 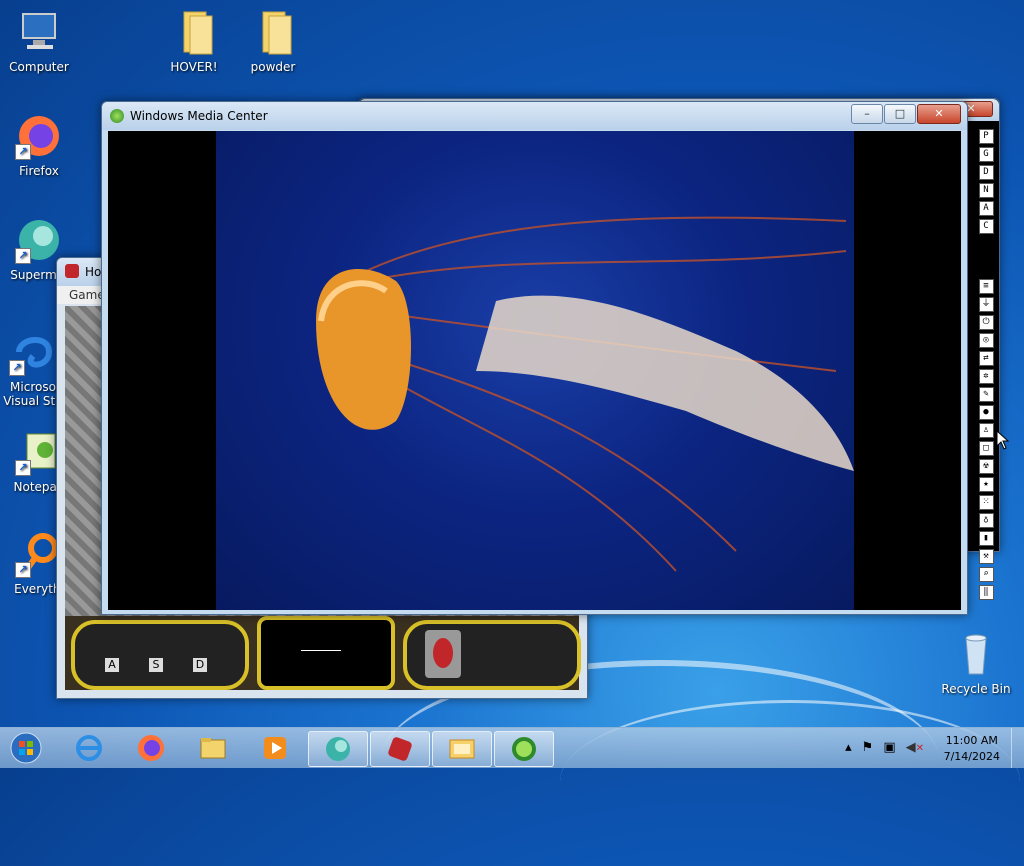 What do you see at coordinates (39, 171) in the screenshot?
I see `desktop-icon-label: Firefox` at bounding box center [39, 171].